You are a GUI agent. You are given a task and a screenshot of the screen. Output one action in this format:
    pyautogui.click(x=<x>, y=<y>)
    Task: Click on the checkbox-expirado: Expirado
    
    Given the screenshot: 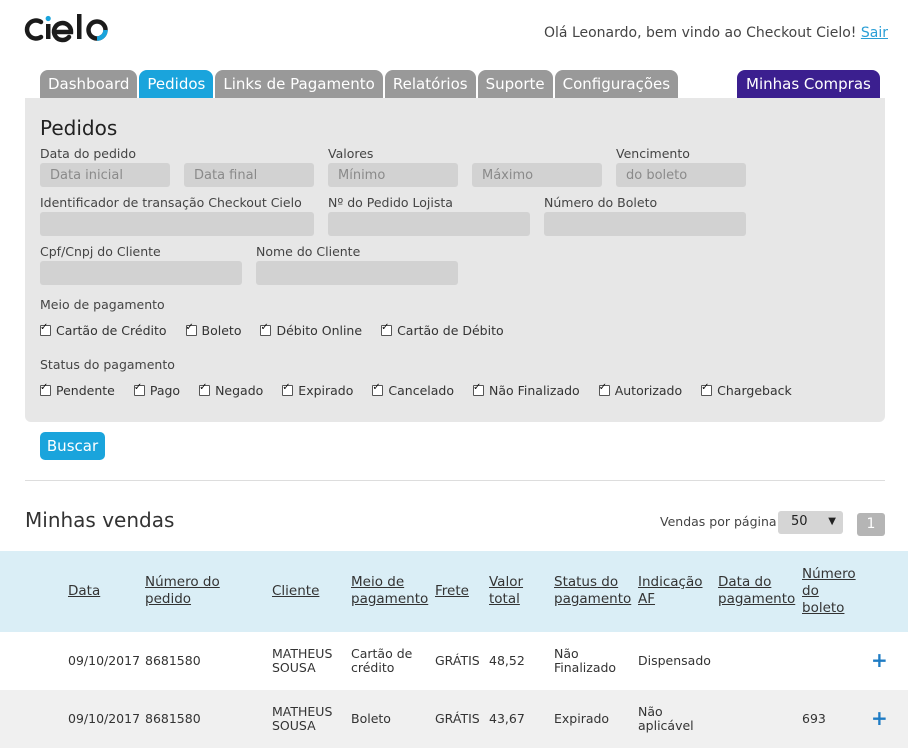 What is the action you would take?
    pyautogui.click(x=318, y=390)
    